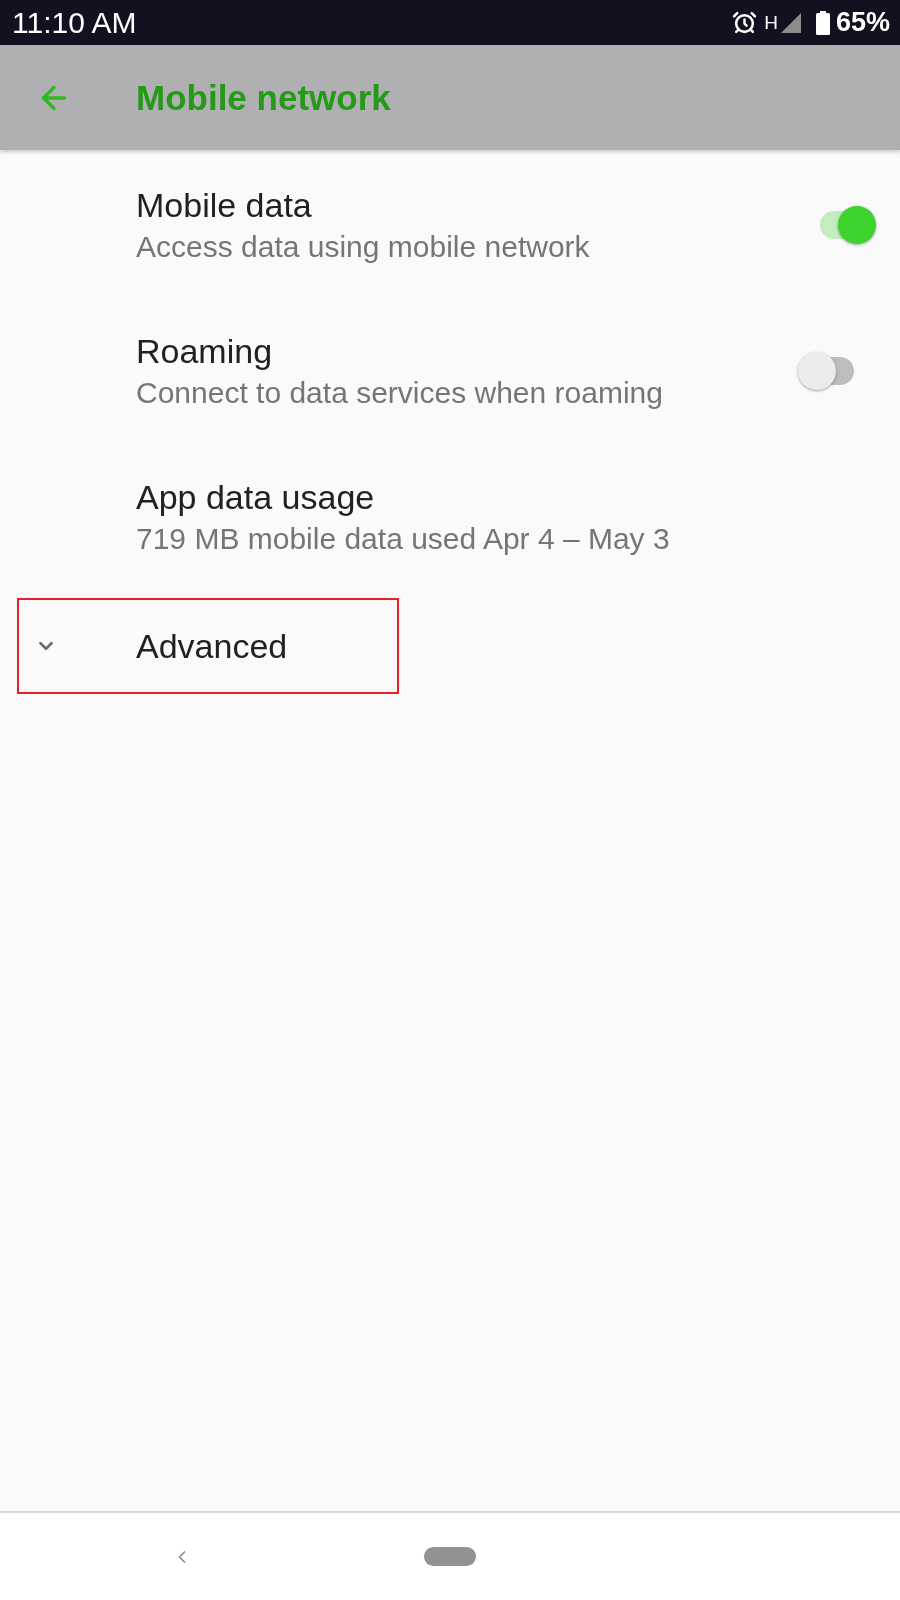 The image size is (900, 1600). What do you see at coordinates (862, 22) in the screenshot?
I see `battery-percent: 65%` at bounding box center [862, 22].